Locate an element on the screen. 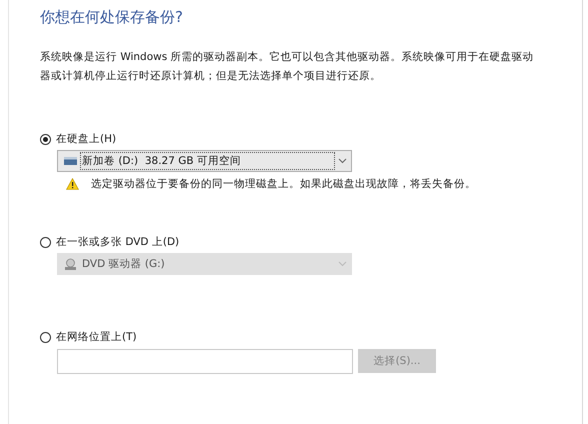 This screenshot has width=588, height=424. option-label: 在网络位置上(T) is located at coordinates (96, 337).